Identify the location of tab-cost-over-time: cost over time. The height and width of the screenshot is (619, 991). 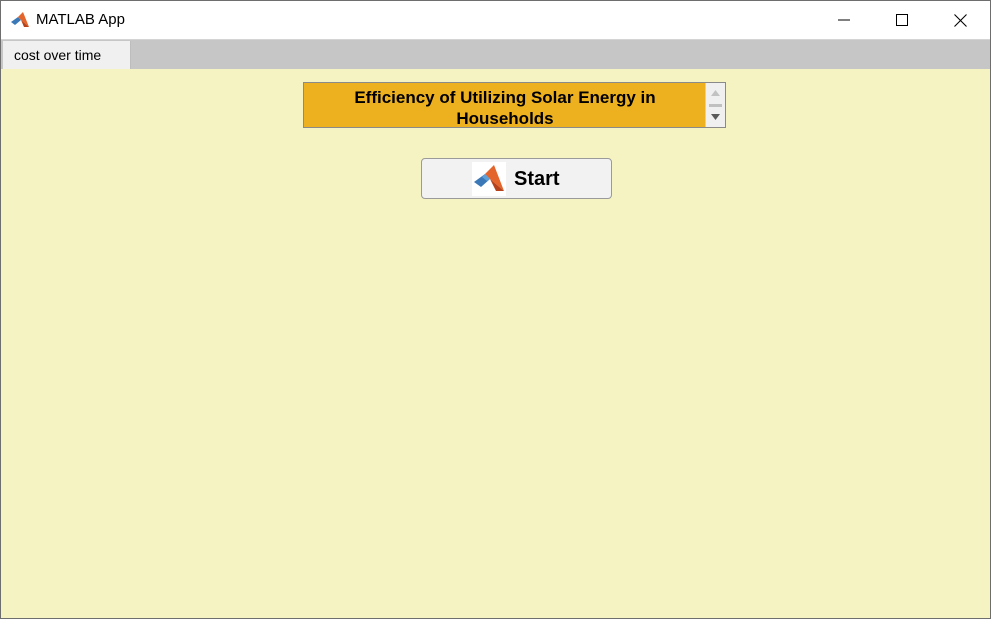
(67, 55).